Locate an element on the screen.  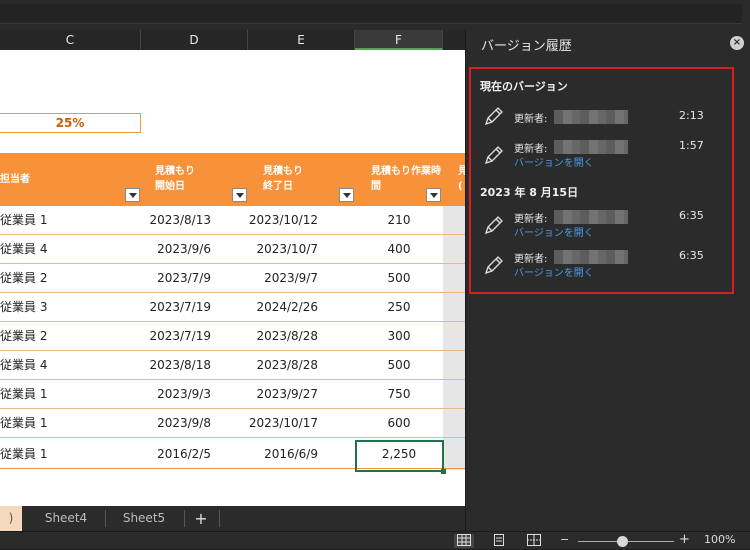
table-row: 従業員 2 2023/7/19 2023/8/28 300 is located at coordinates (232, 336).